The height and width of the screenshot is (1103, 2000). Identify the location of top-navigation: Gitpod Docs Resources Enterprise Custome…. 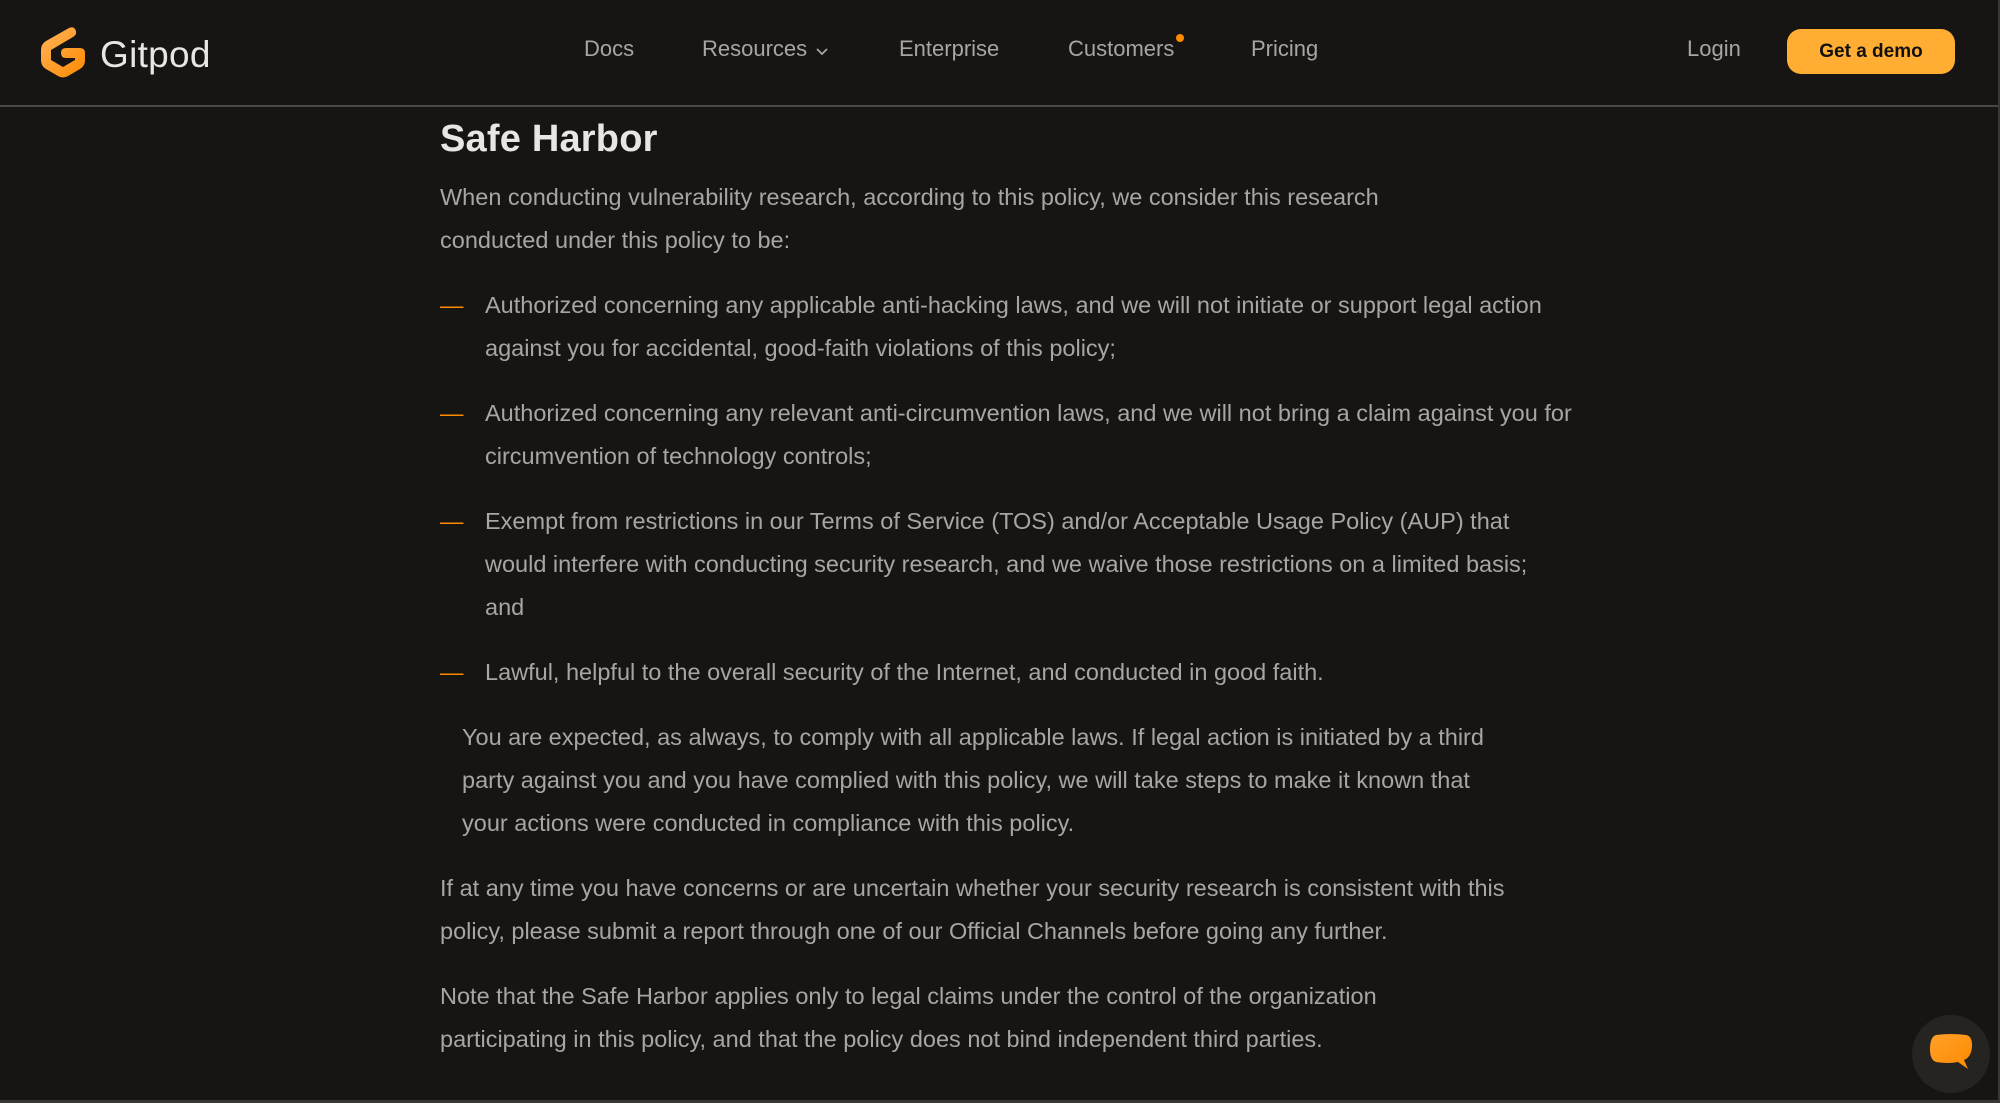
(1000, 53).